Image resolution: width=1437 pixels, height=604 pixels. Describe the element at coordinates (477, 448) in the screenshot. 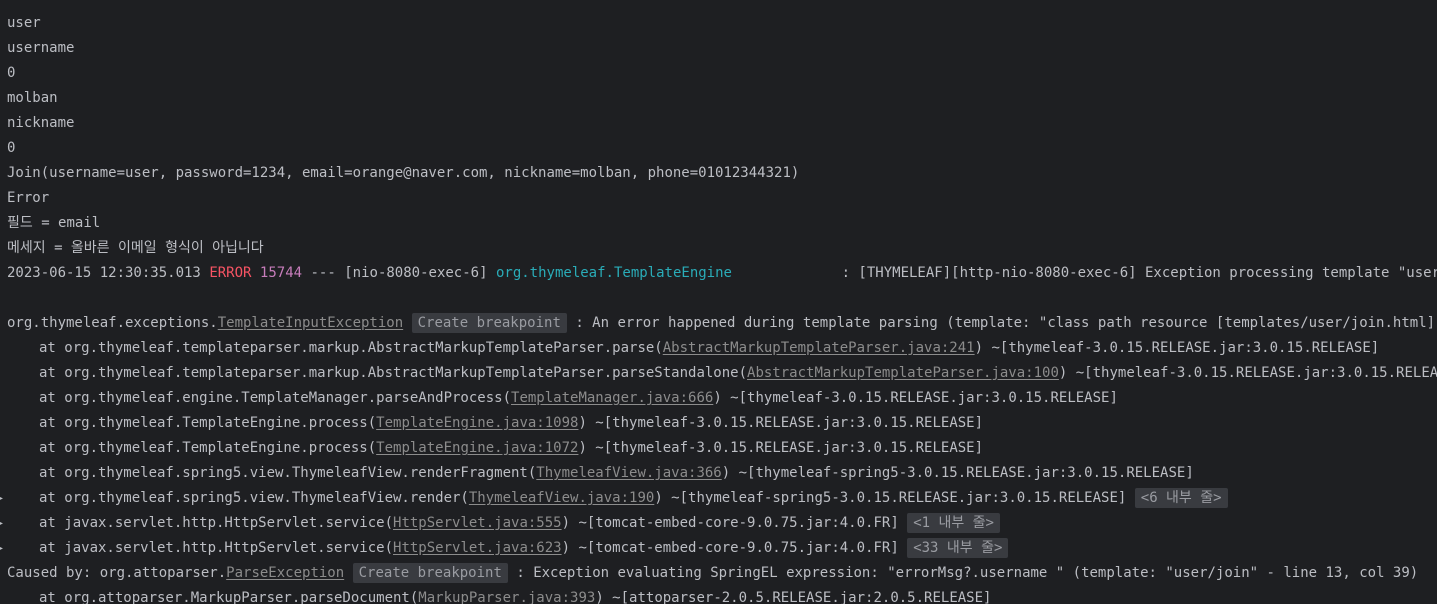

I see `stack-frame-source-link: TemplateEngine.java:1072` at that location.